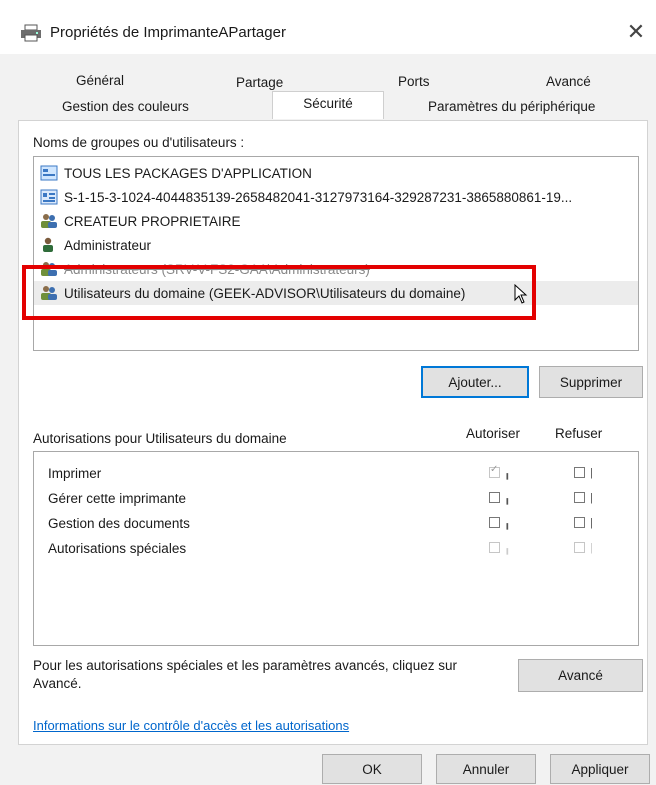 This screenshot has height=785, width=656. What do you see at coordinates (600, 769) in the screenshot?
I see `apply-button: Appliquer` at bounding box center [600, 769].